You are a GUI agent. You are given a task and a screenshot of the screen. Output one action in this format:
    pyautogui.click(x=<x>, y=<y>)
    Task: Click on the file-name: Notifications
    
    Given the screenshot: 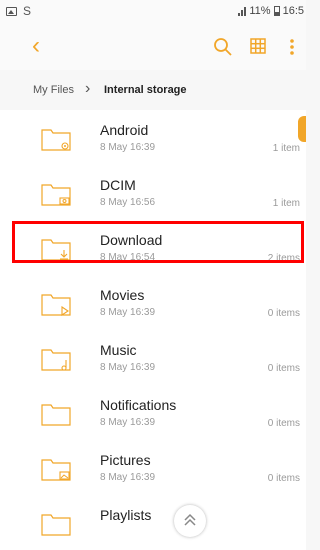 What is the action you would take?
    pyautogui.click(x=138, y=405)
    